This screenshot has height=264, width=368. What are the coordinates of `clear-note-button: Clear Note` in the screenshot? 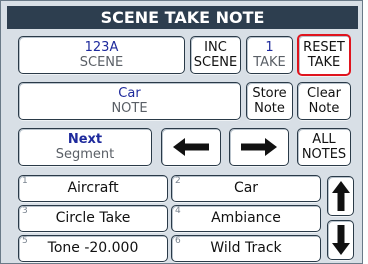 It's located at (324, 101).